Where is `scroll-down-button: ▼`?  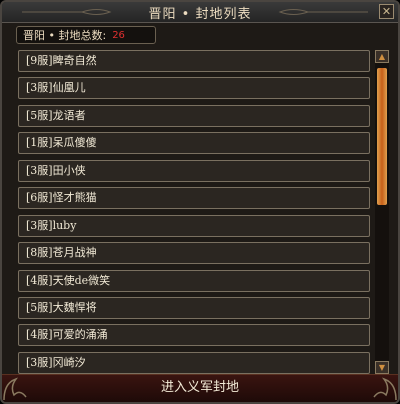 scroll-down-button: ▼ is located at coordinates (382, 367).